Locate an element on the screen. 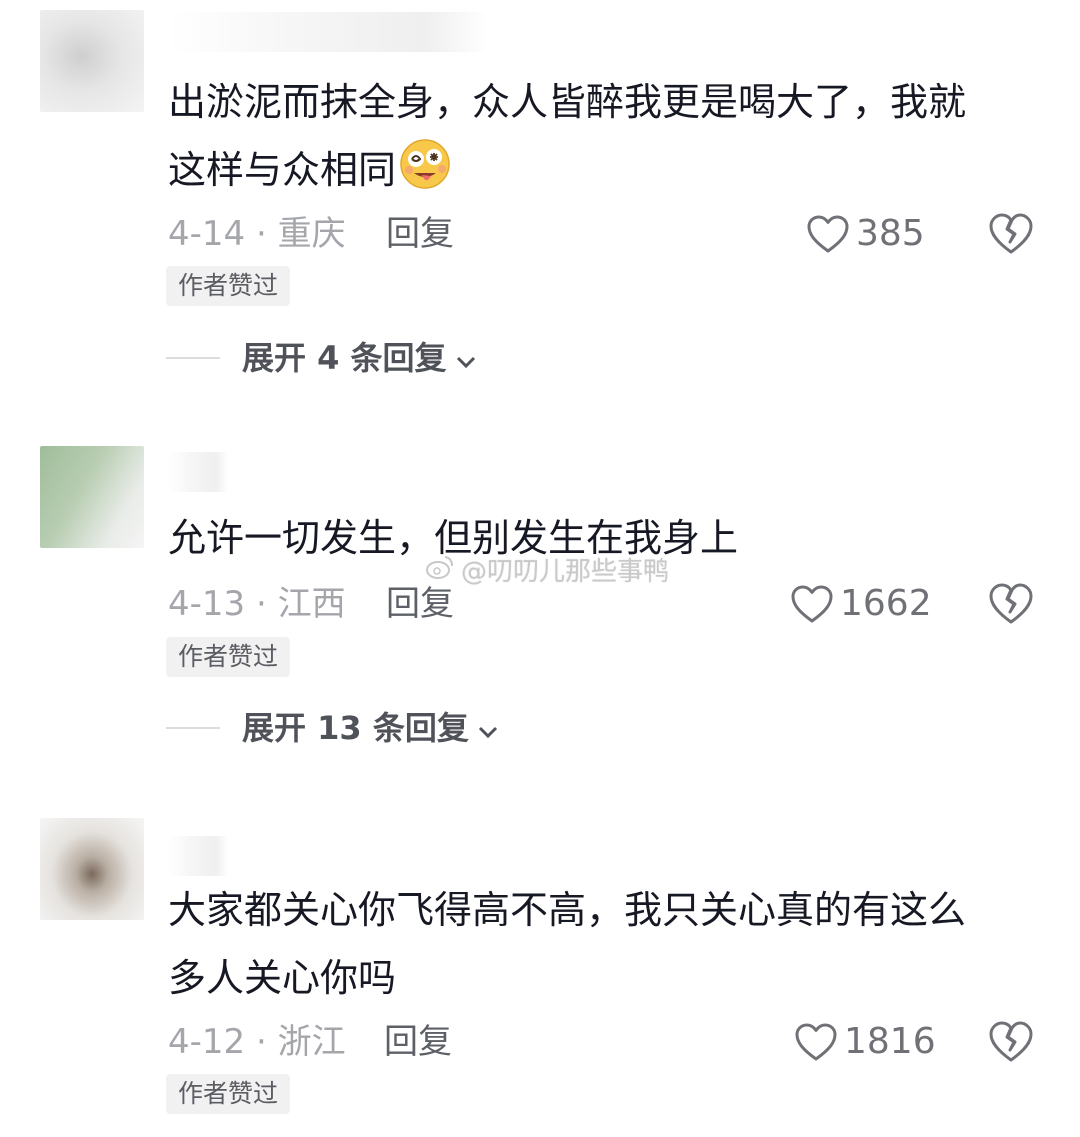  like-button: 385 is located at coordinates (865, 234).